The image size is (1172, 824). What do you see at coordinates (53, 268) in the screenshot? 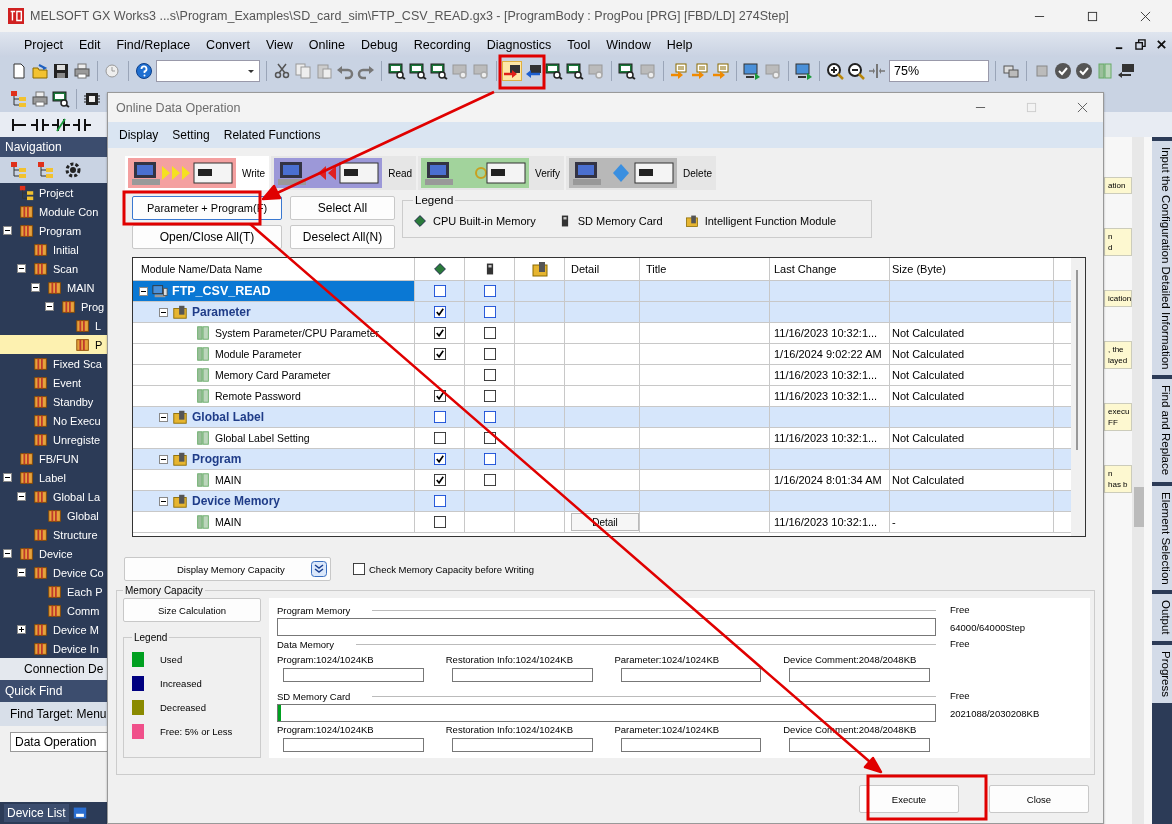
I see `tree-item: Scan` at bounding box center [53, 268].